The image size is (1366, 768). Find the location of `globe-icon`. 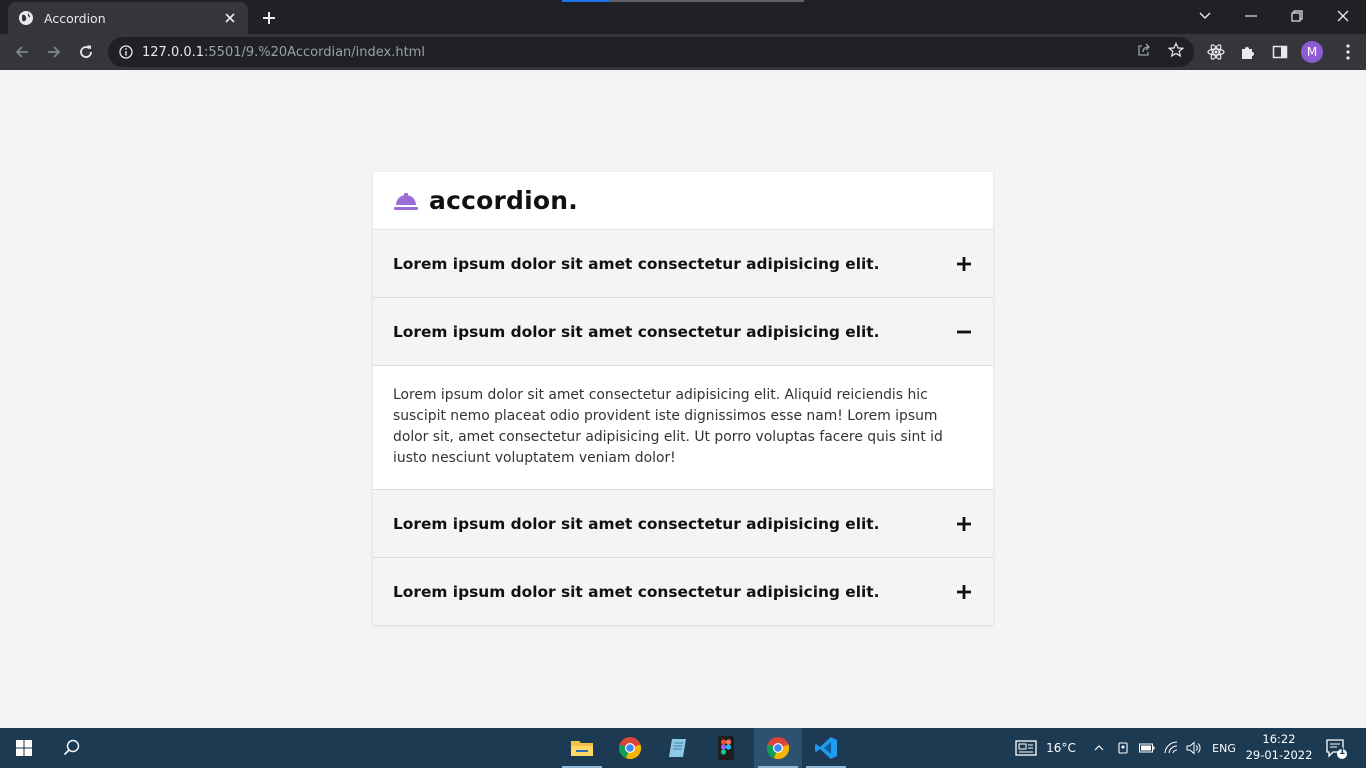

globe-icon is located at coordinates (26, 18).